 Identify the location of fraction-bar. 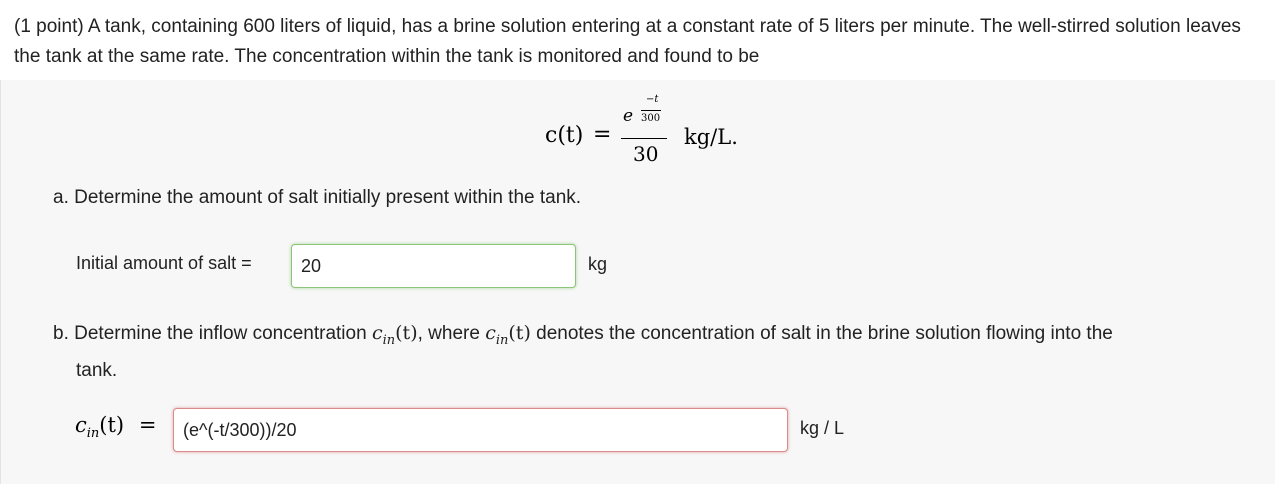
(644, 138).